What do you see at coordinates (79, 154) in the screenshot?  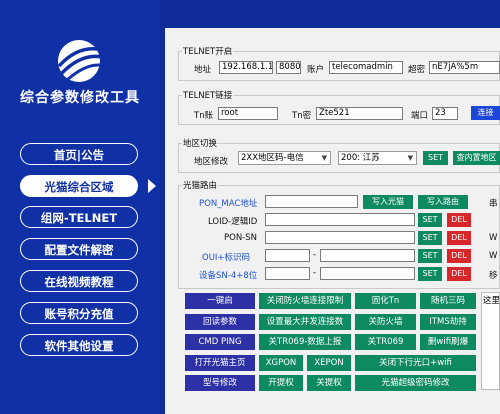 I see `nav-home-notice: 首页|公告` at bounding box center [79, 154].